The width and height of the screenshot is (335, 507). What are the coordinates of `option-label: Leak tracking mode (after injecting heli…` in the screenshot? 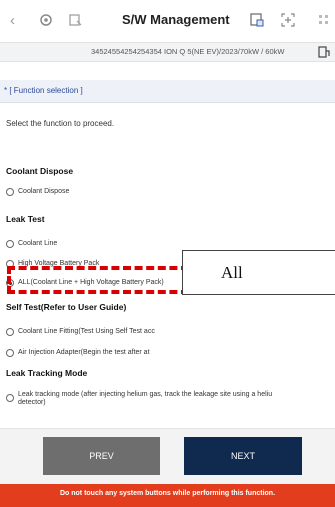 It's located at (145, 394).